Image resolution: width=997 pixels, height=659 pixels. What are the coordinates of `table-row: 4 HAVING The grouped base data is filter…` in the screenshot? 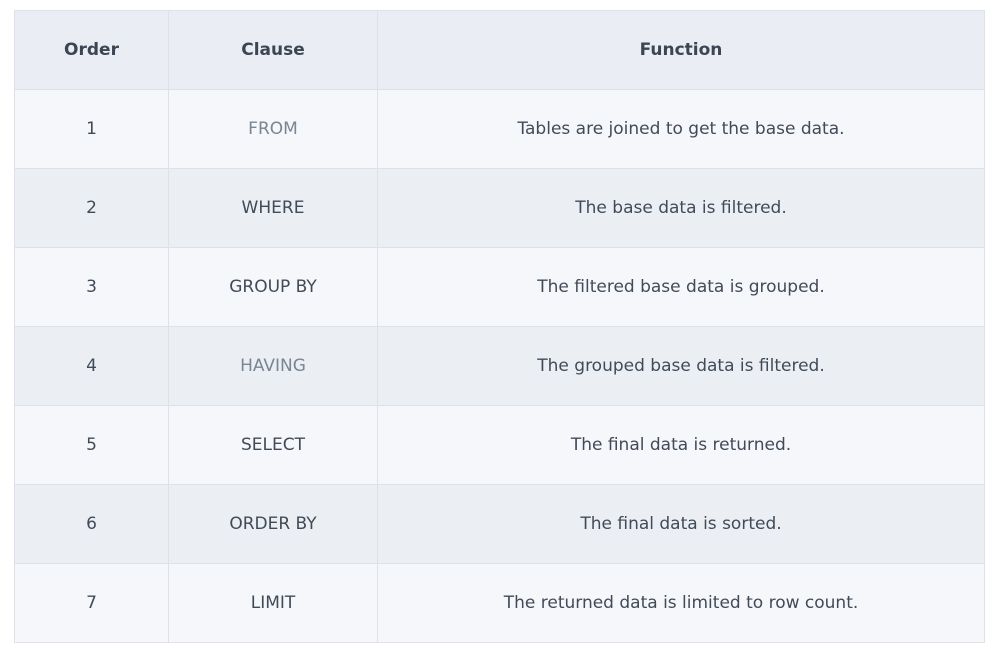 It's located at (499, 366).